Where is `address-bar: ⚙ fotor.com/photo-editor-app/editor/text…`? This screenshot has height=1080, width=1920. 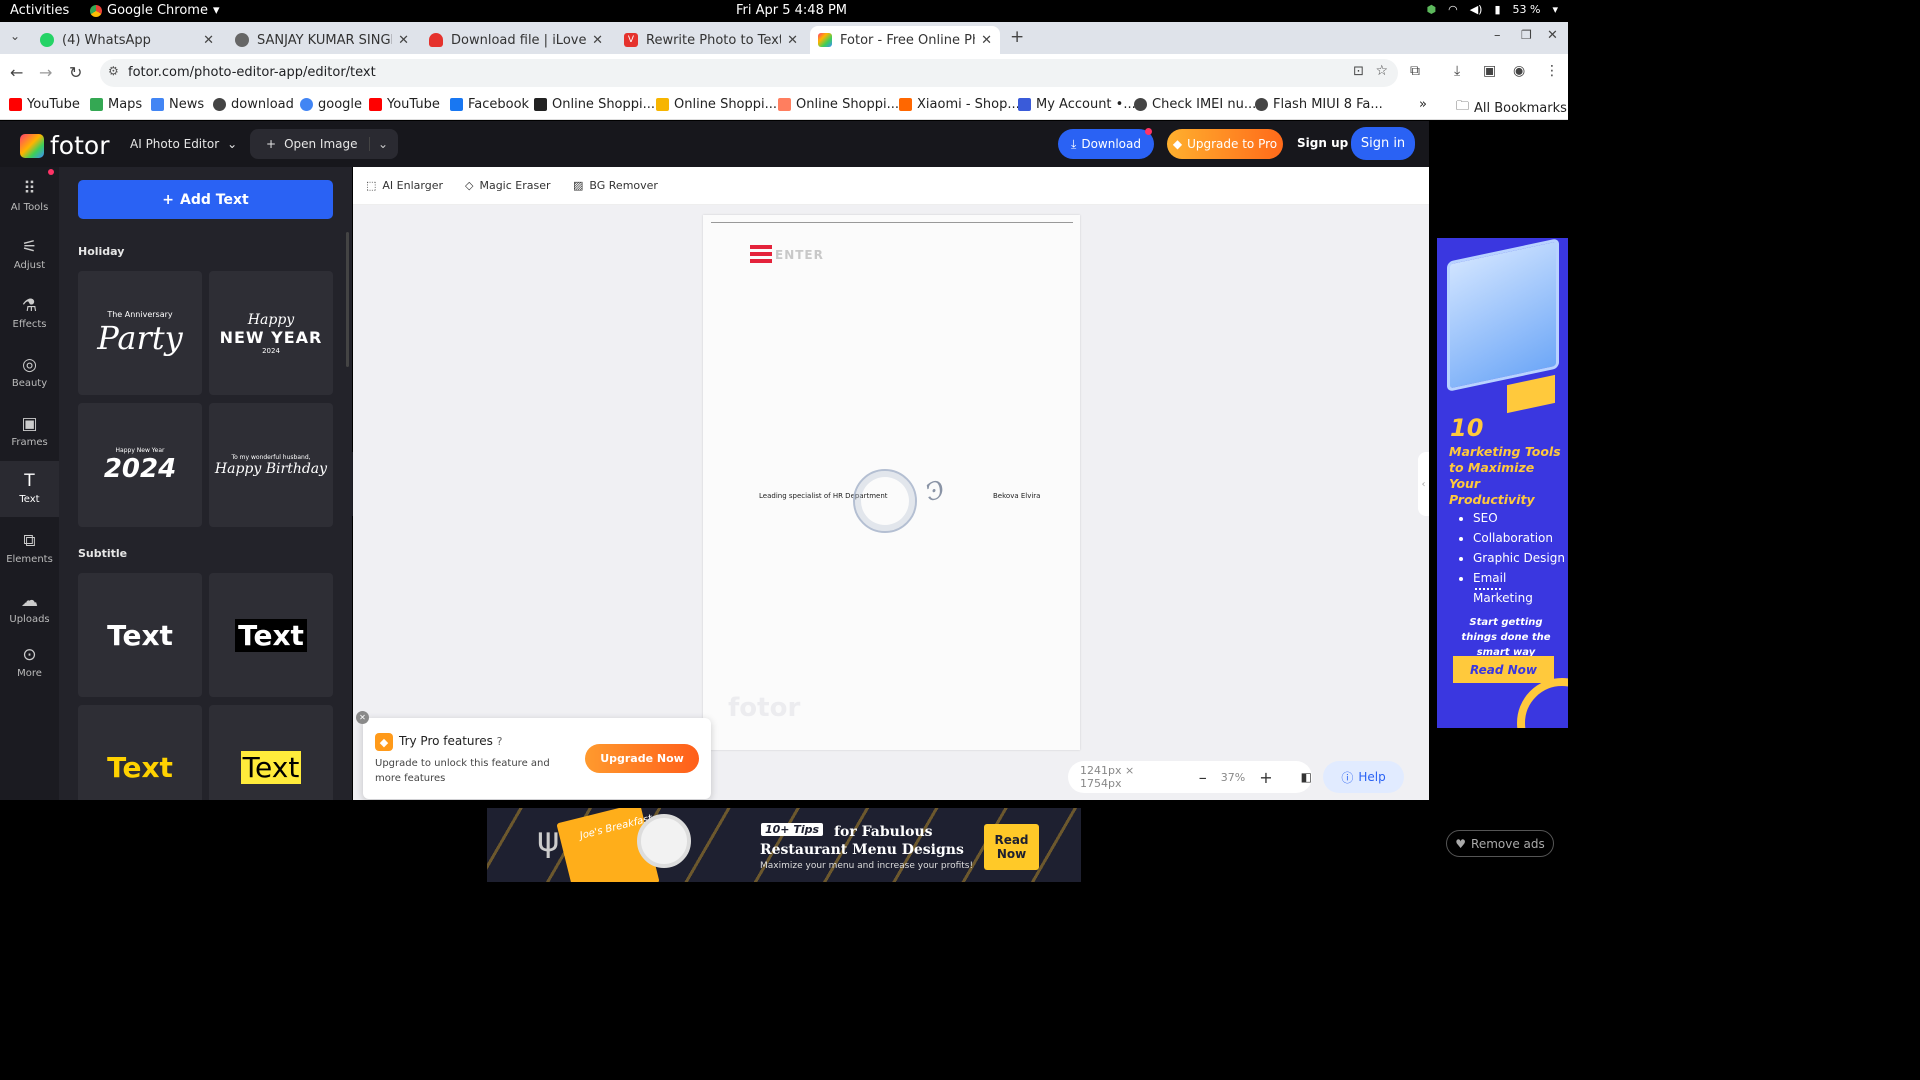 address-bar: ⚙ fotor.com/photo-editor-app/editor/text… is located at coordinates (749, 73).